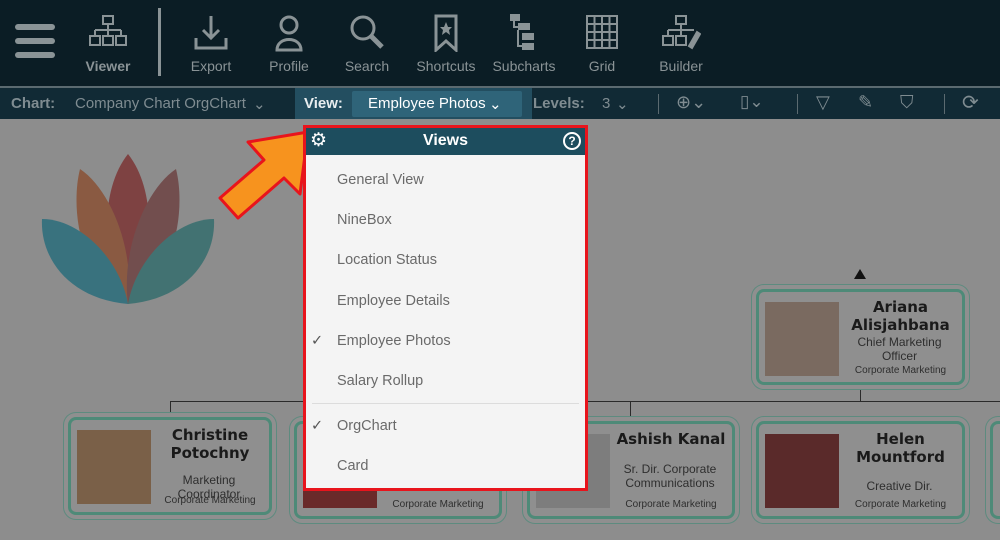  I want to click on toolbar-export: Export, so click(211, 44).